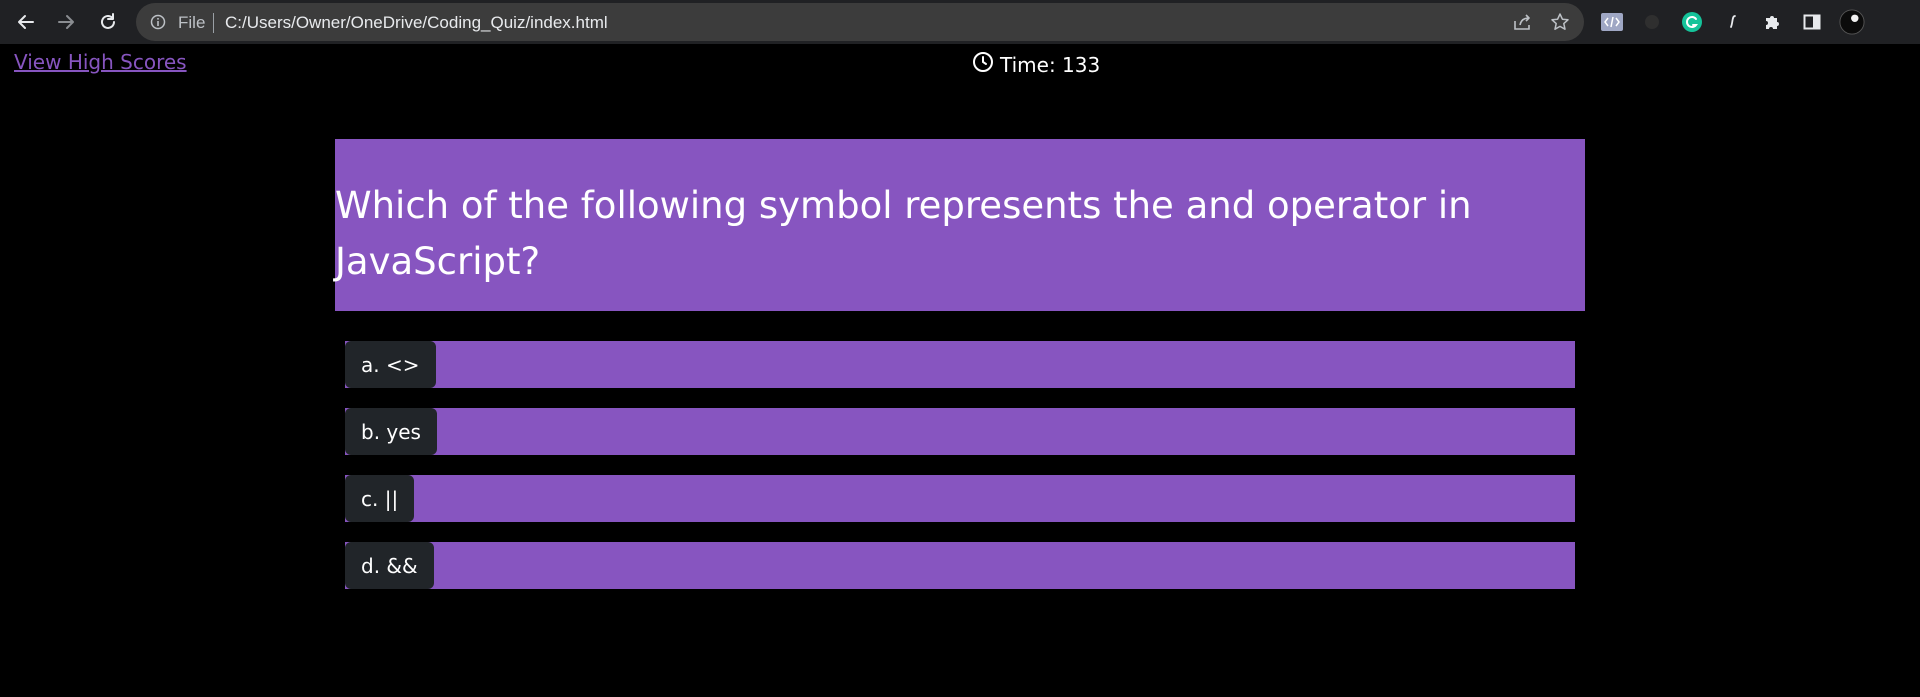 The image size is (1920, 697). Describe the element at coordinates (960, 565) in the screenshot. I see `answer-row: d. &&` at that location.